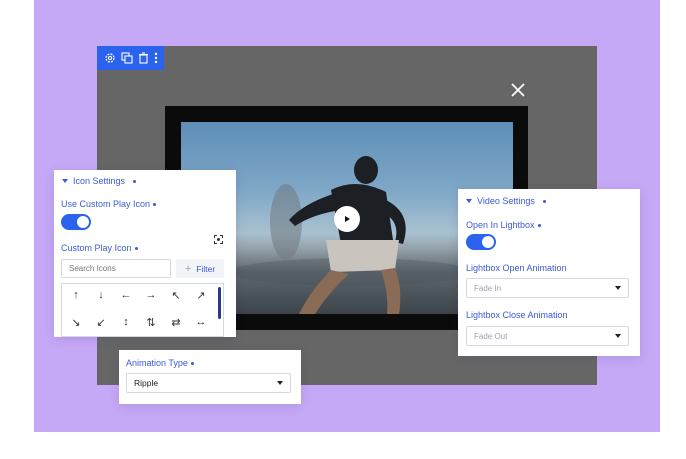 Image resolution: width=686 pixels, height=459 pixels. Describe the element at coordinates (218, 240) in the screenshot. I see `focus-icon` at that location.